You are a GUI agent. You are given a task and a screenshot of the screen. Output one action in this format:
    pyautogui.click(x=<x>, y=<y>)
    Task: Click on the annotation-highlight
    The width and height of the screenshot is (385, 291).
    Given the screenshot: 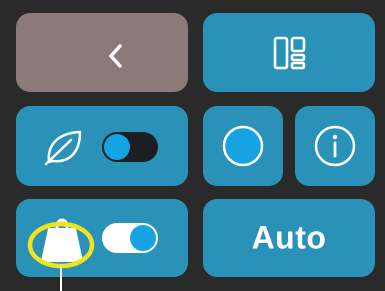 What is the action you would take?
    pyautogui.click(x=61, y=256)
    